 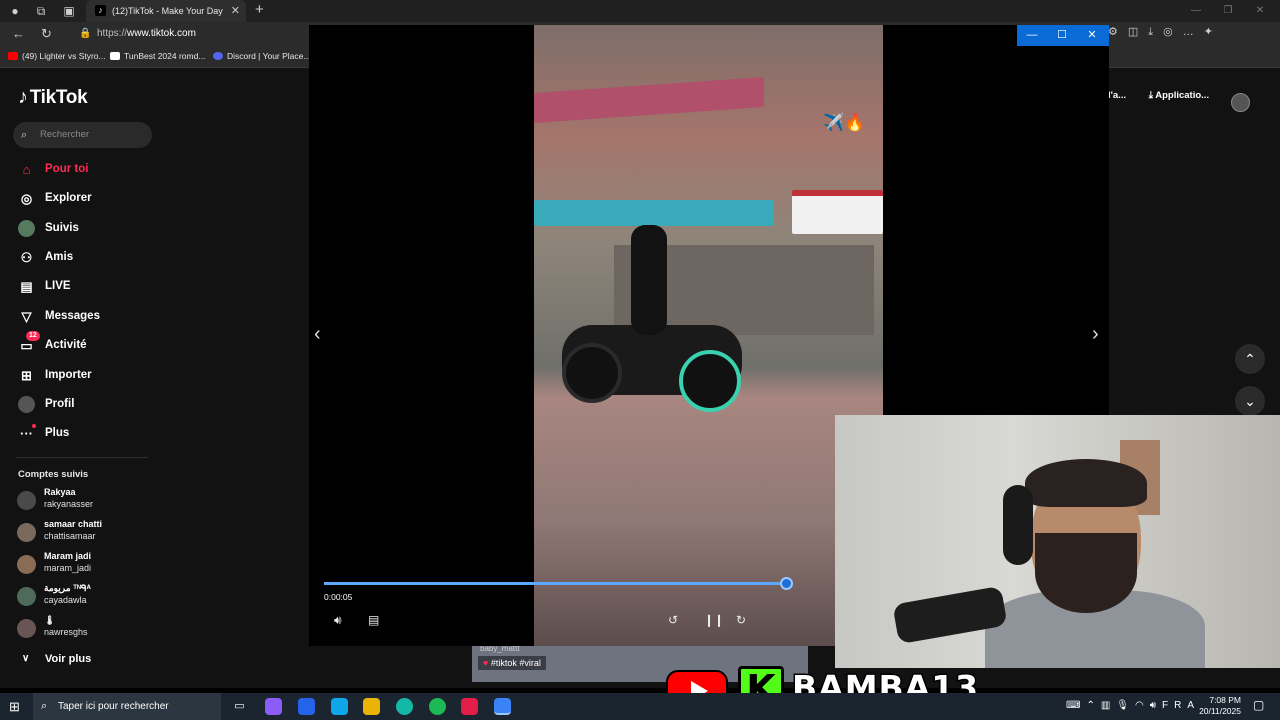 I want to click on keyboard-icon: ⌨, so click(x=1076, y=705).